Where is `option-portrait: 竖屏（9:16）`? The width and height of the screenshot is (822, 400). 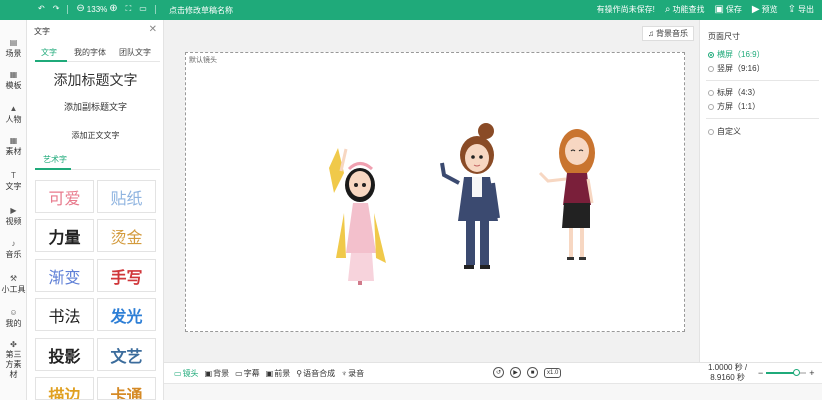 option-portrait: 竖屏（9:16） is located at coordinates (736, 68).